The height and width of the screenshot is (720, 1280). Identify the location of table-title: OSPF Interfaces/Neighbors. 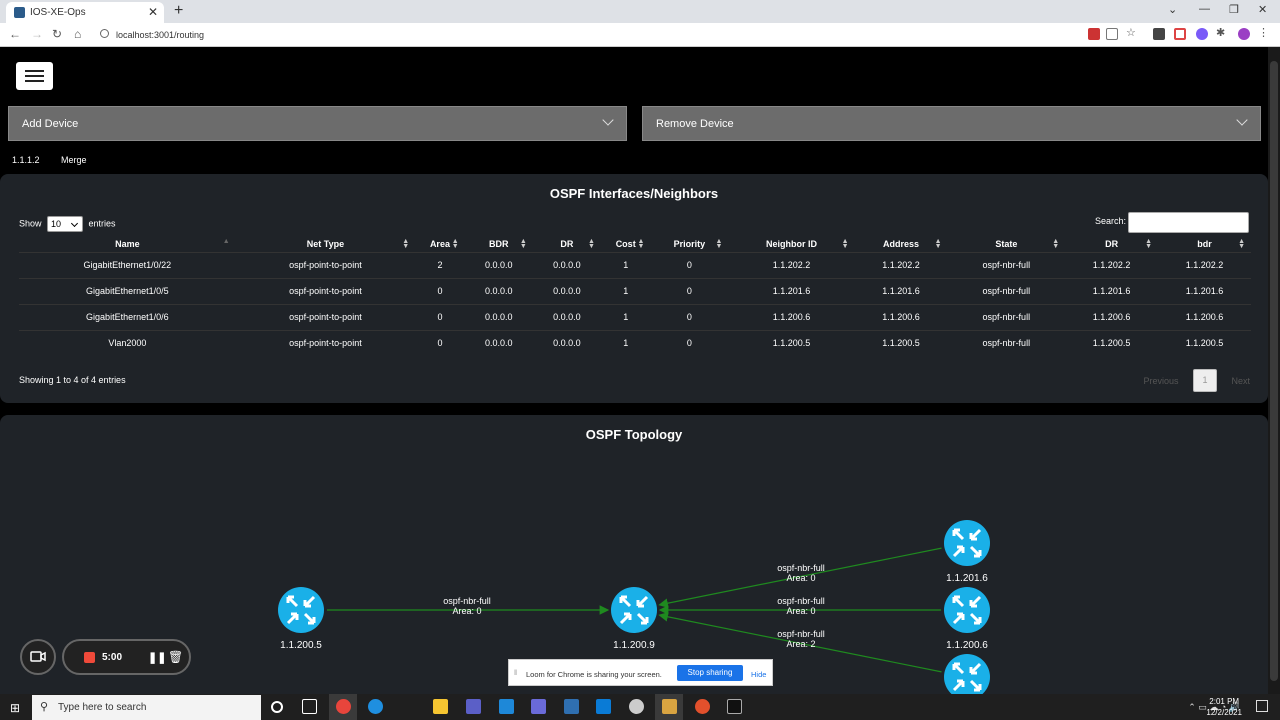
(634, 193).